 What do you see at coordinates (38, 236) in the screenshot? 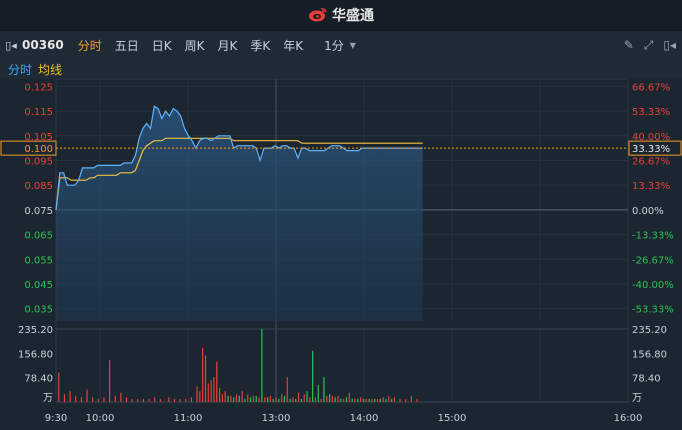
I see `price-tick-label: 0.065` at bounding box center [38, 236].